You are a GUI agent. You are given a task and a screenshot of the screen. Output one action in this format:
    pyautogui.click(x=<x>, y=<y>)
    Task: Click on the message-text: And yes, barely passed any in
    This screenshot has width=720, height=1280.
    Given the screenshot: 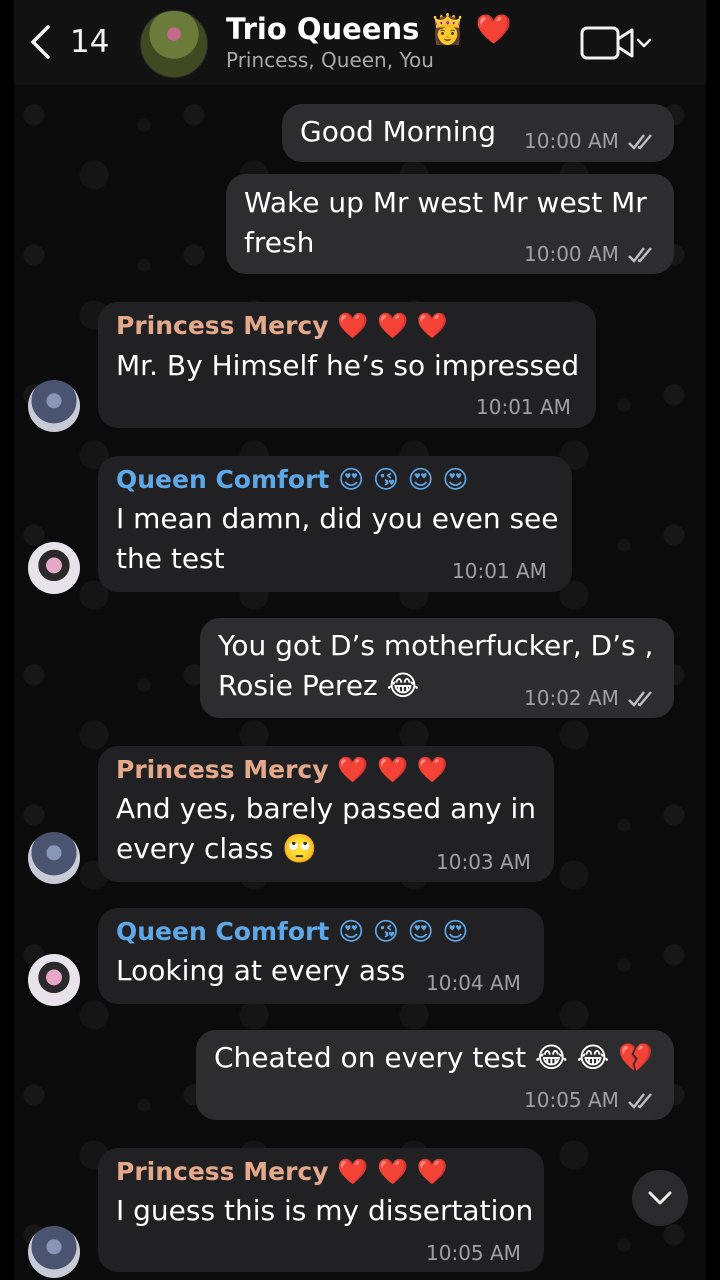 What is the action you would take?
    pyautogui.click(x=326, y=808)
    